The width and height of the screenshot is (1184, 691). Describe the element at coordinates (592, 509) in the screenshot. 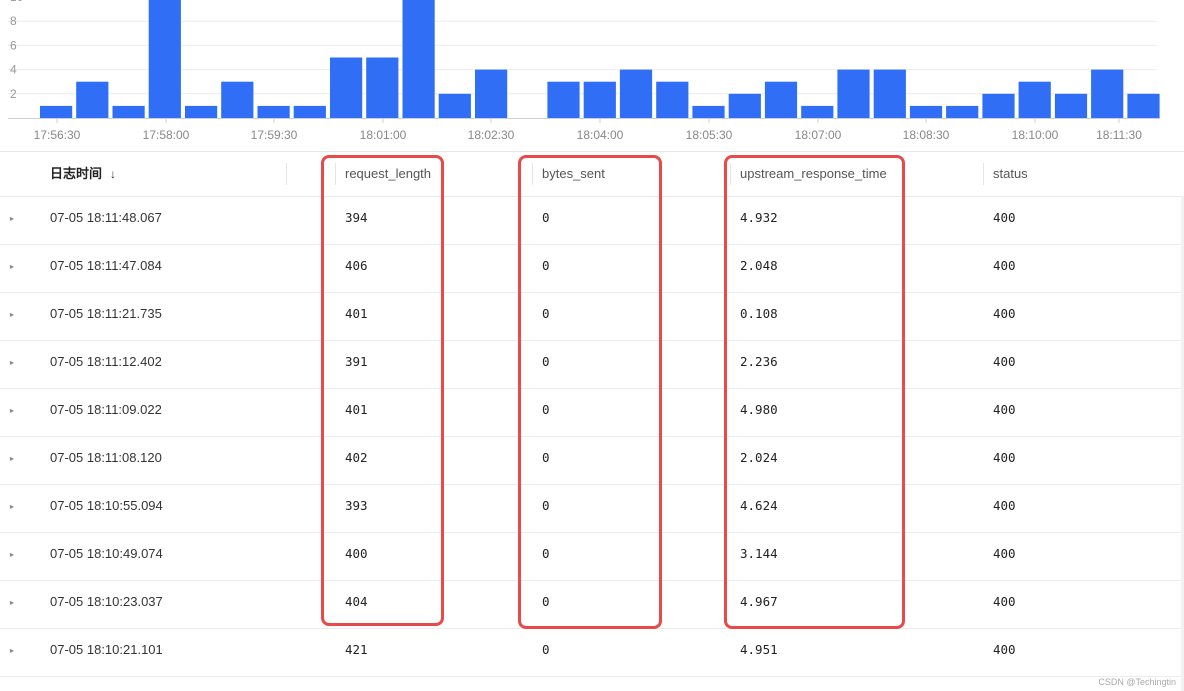

I see `table-row: ▸ 07-05 18:10:55.094 393 0 4.624 400` at that location.